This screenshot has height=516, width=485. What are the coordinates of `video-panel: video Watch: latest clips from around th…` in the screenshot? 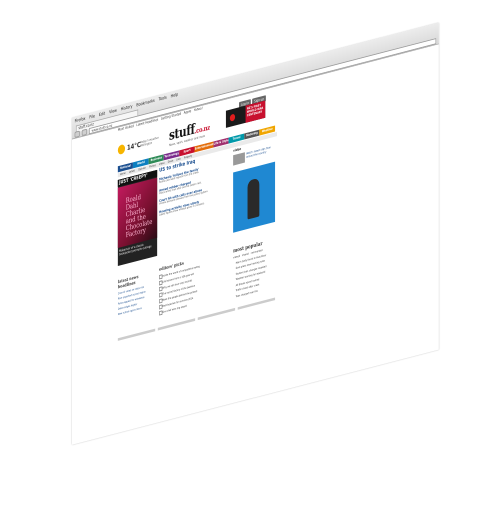 It's located at (254, 190).